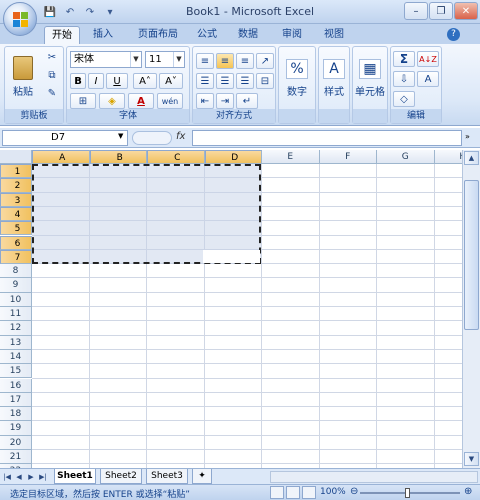 The image size is (480, 500). Describe the element at coordinates (231, 256) in the screenshot. I see `active-cell` at that location.